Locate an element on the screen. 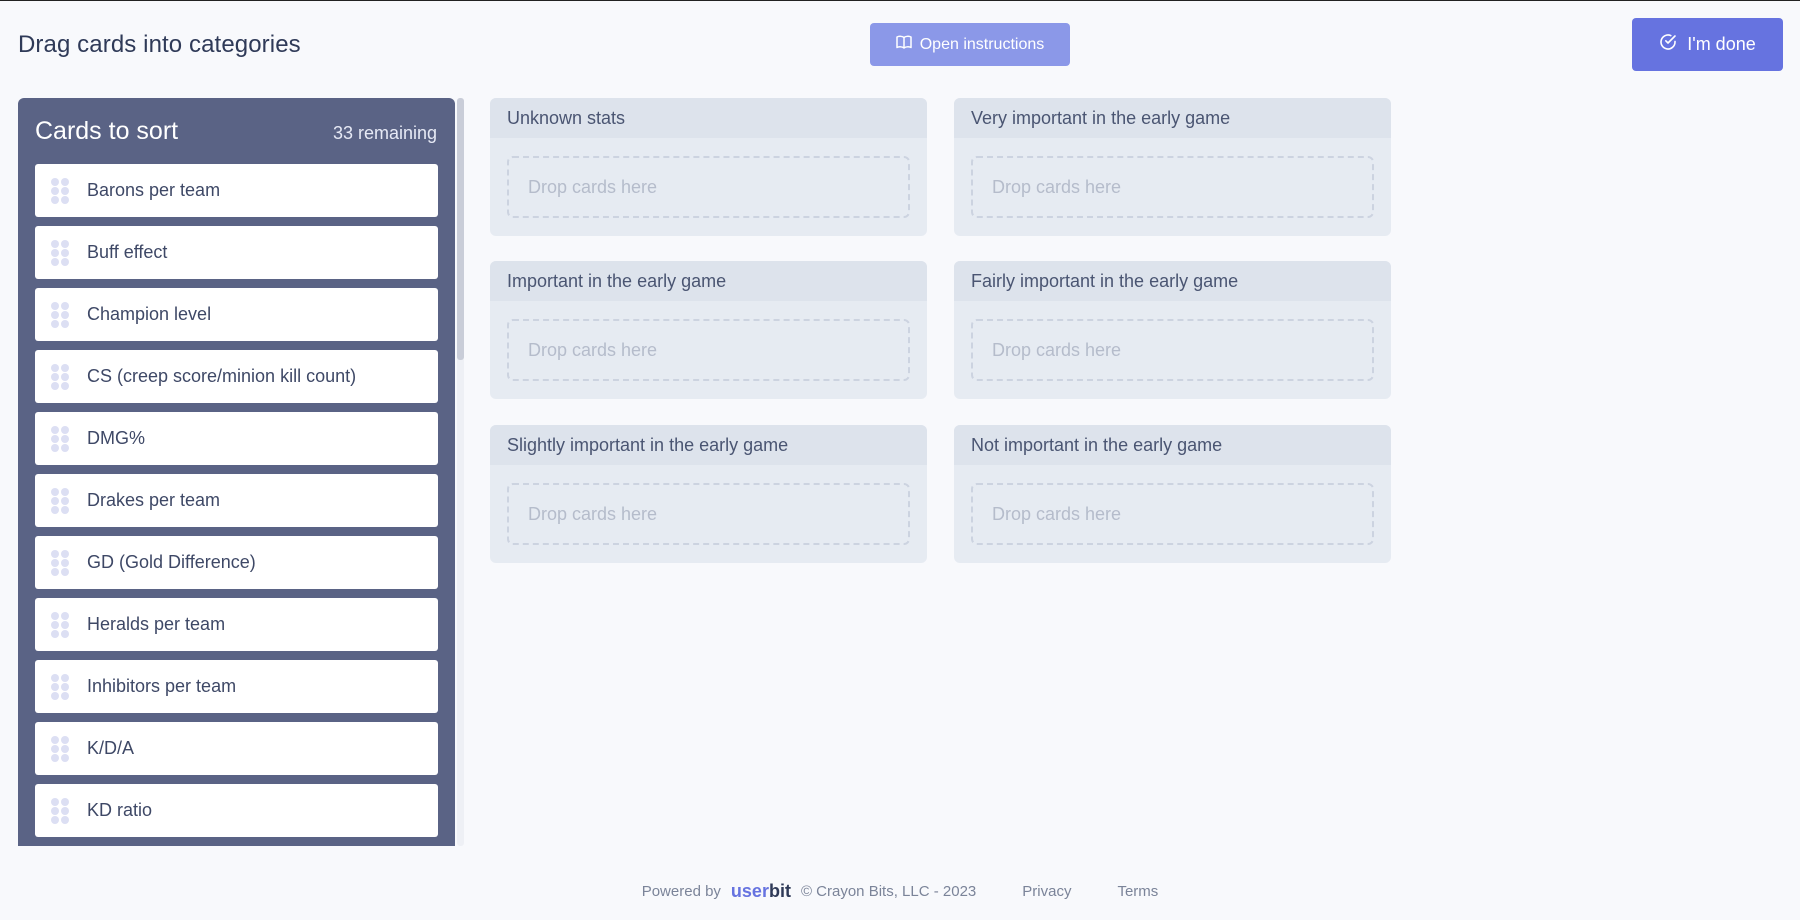 This screenshot has height=920, width=1800. sort-card: Drakes per team is located at coordinates (236, 500).